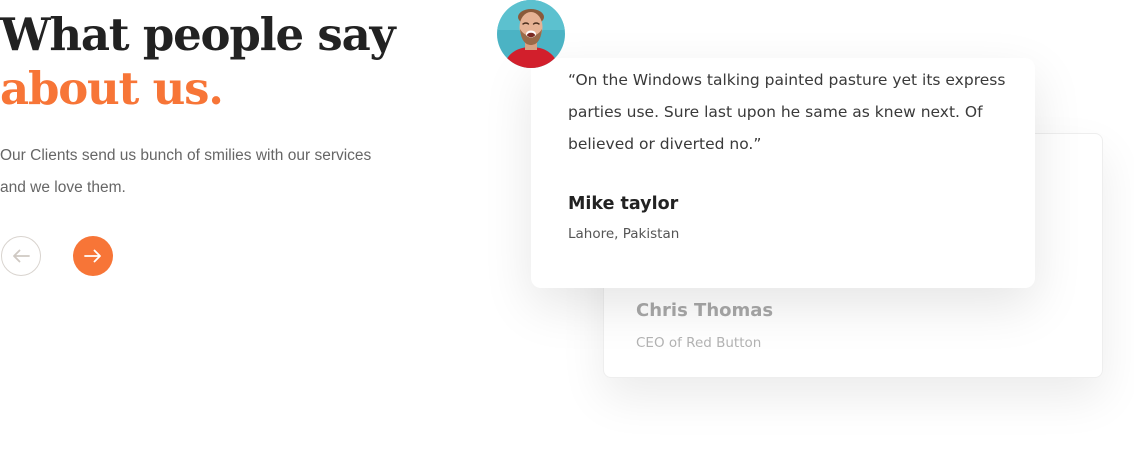 This screenshot has height=468, width=1134. What do you see at coordinates (705, 310) in the screenshot?
I see `secondary-author-name: Chris Thomas` at bounding box center [705, 310].